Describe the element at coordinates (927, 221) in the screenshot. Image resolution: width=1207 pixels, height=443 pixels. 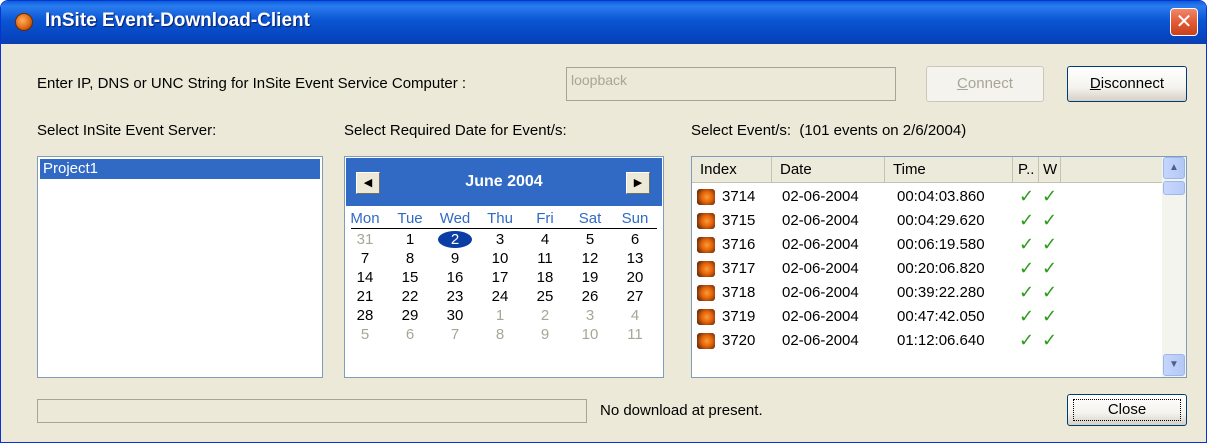
I see `event-row: 3715 02-06-2004 00:04:29.620 ✓ ✓` at that location.